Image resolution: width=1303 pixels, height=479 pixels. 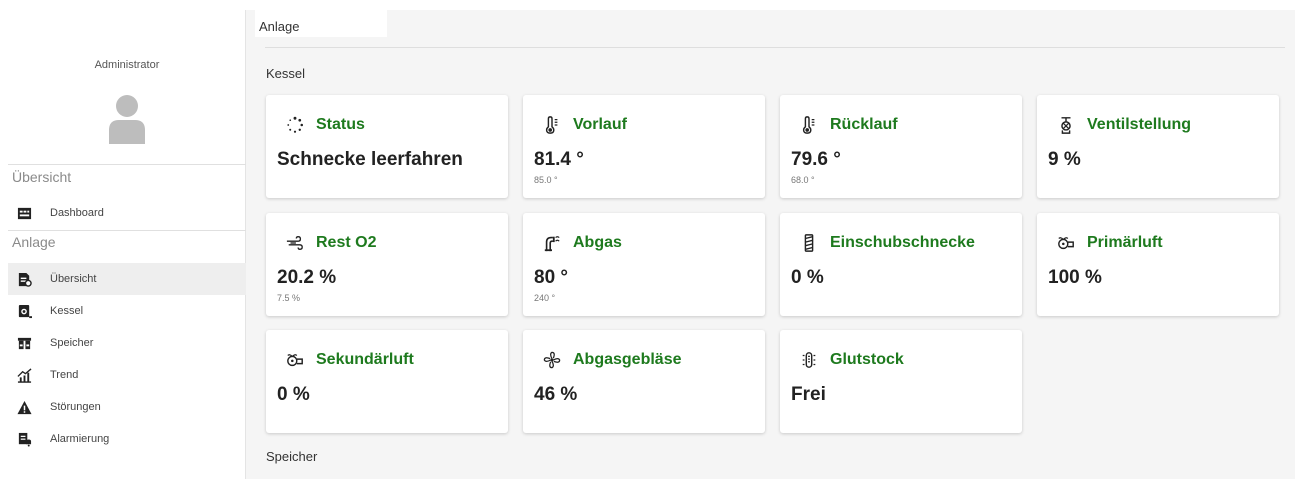 What do you see at coordinates (80, 439) in the screenshot?
I see `sidebar-item-label: Alarmierung` at bounding box center [80, 439].